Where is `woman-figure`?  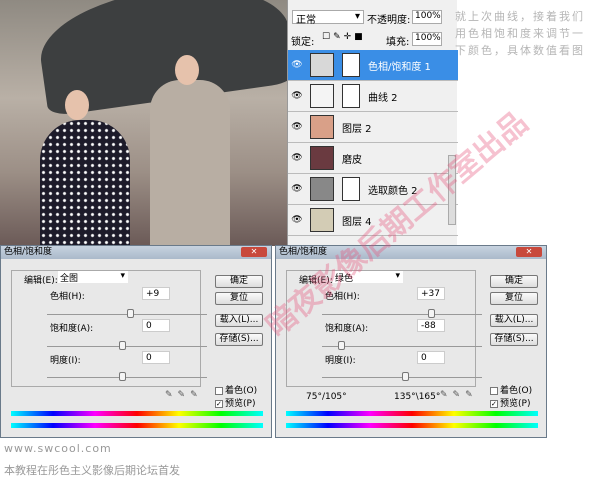
woman-figure is located at coordinates (85, 183).